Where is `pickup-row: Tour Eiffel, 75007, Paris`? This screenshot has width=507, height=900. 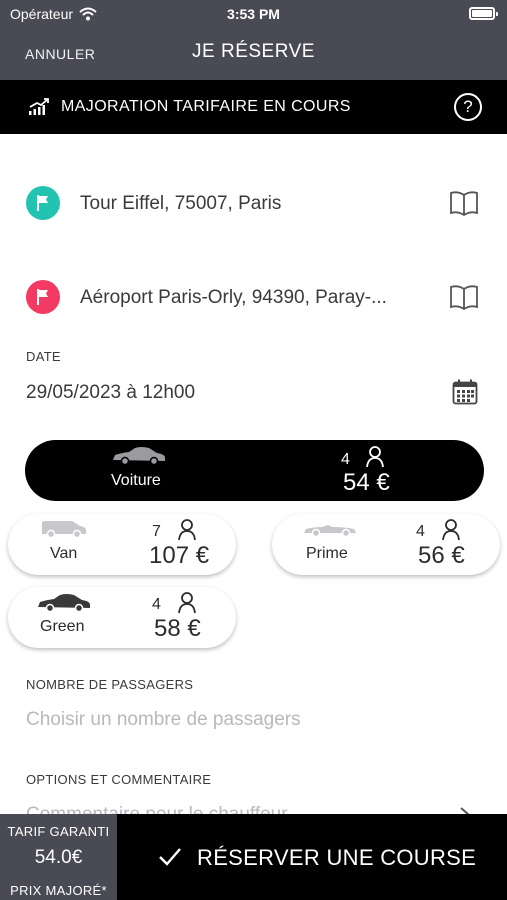 pickup-row: Tour Eiffel, 75007, Paris is located at coordinates (253, 204).